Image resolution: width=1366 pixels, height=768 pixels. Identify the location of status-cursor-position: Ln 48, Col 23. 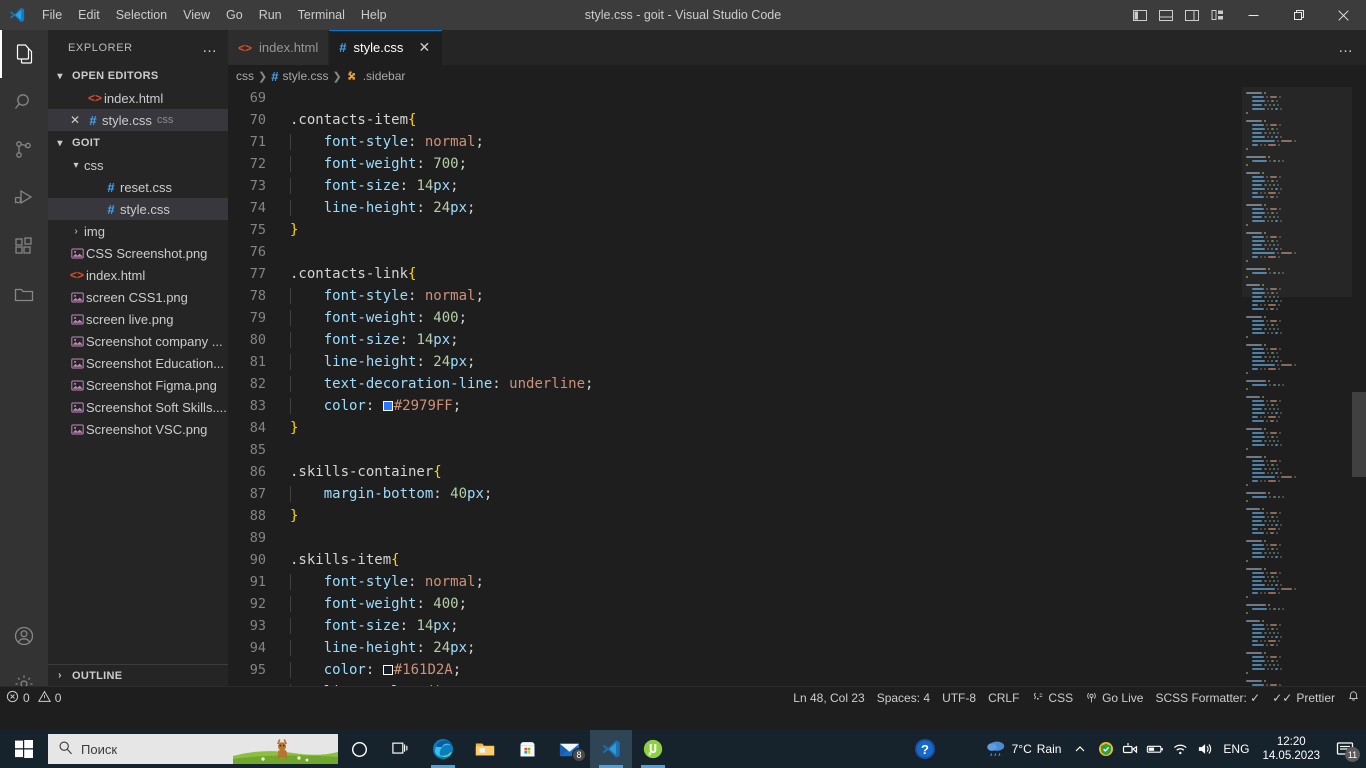
(828, 698).